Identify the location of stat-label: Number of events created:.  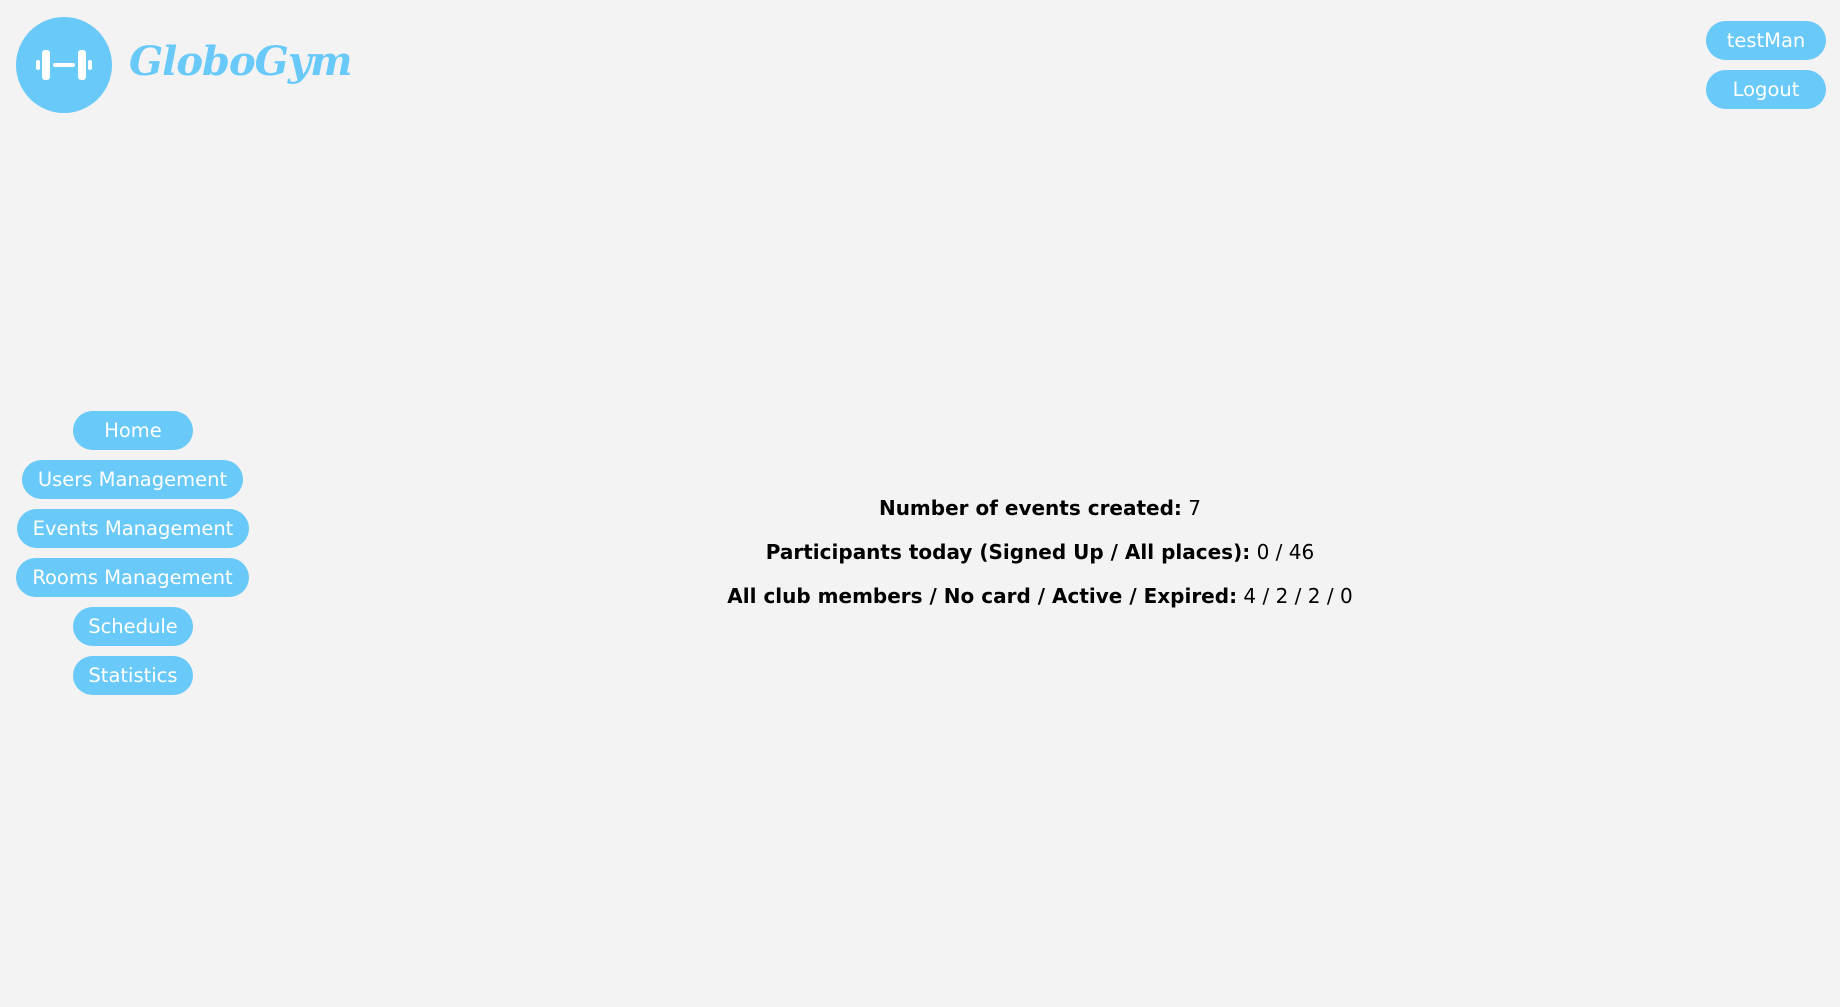
(1030, 508).